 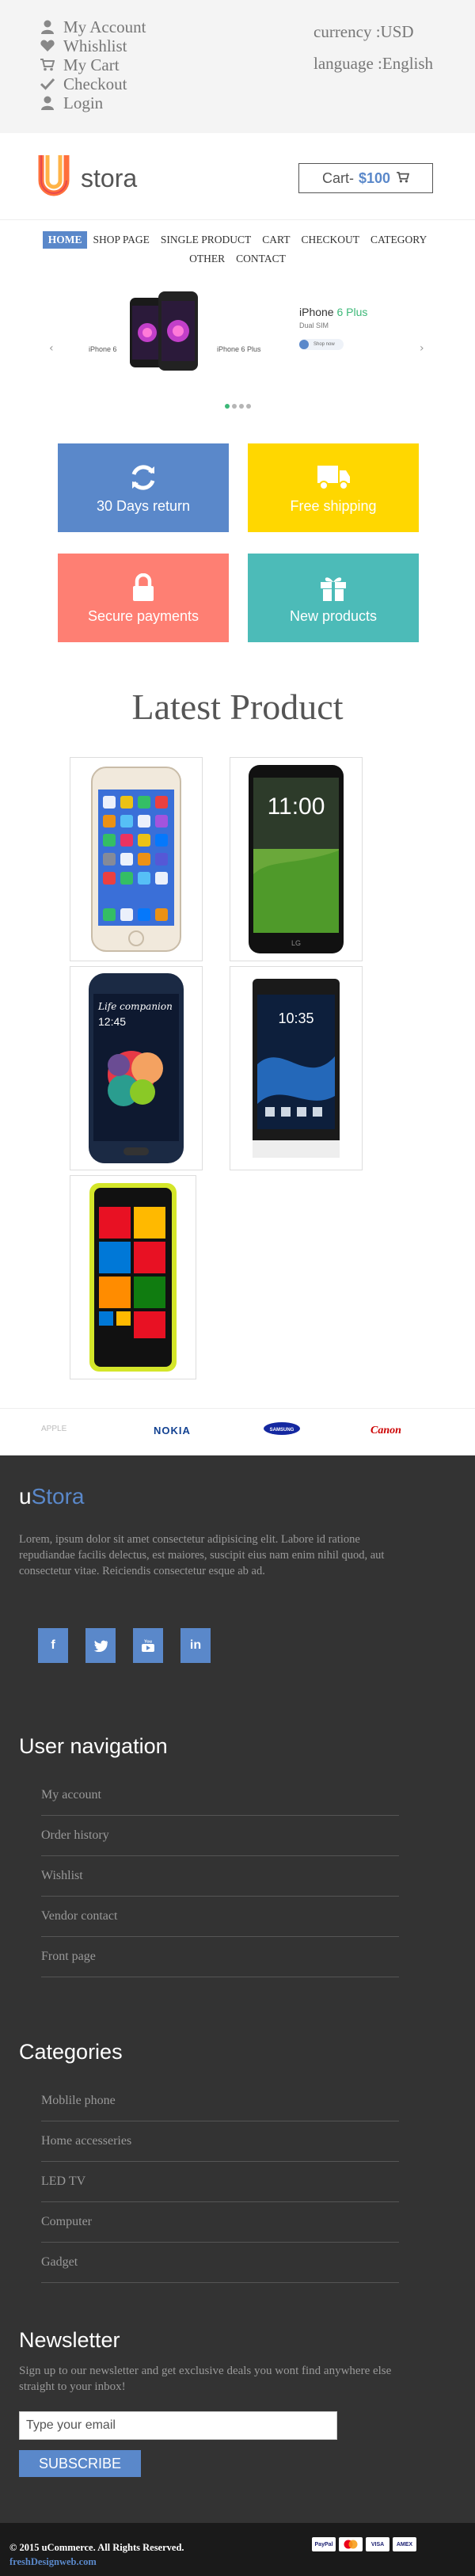 I want to click on nav-home: HOME, so click(x=65, y=240).